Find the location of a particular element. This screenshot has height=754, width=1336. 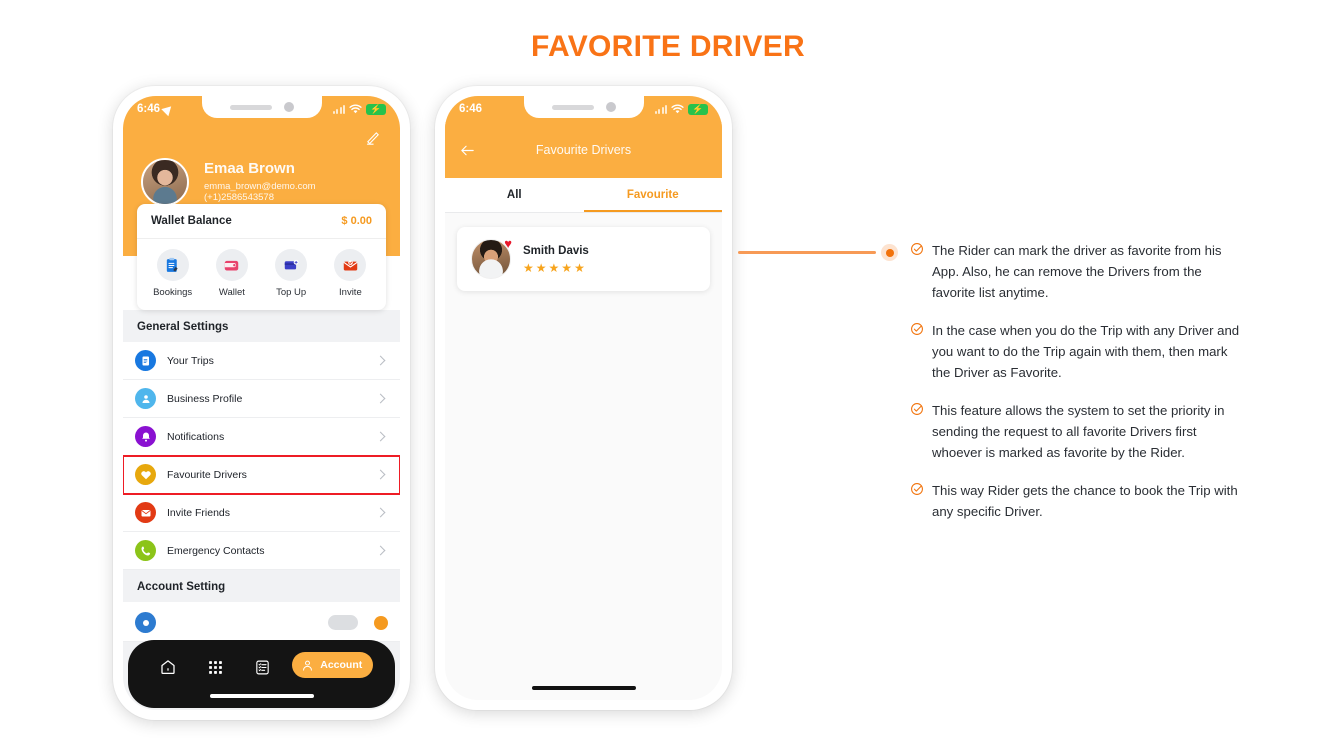

wallet-balance-row: Wallet Balance $ 0.00 is located at coordinates (261, 221).